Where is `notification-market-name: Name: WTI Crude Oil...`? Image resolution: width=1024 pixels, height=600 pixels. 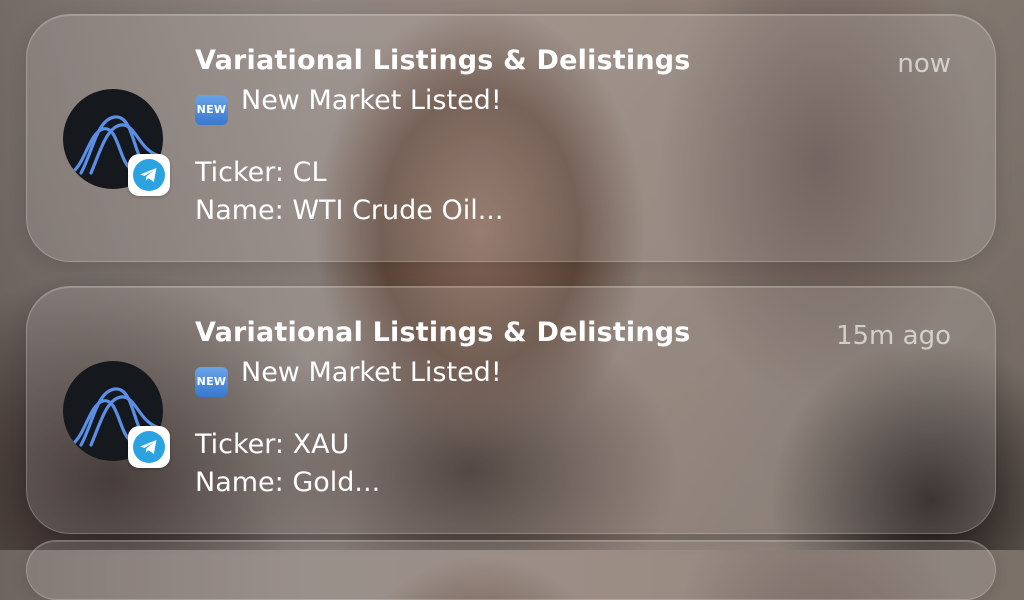 notification-market-name: Name: WTI Crude Oil... is located at coordinates (349, 210).